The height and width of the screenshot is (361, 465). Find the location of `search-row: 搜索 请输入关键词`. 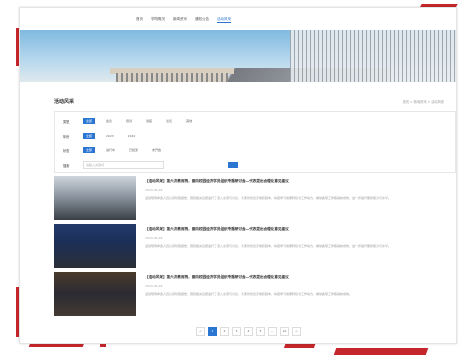

search-row: 搜索 请输入关键词 is located at coordinates (150, 165).